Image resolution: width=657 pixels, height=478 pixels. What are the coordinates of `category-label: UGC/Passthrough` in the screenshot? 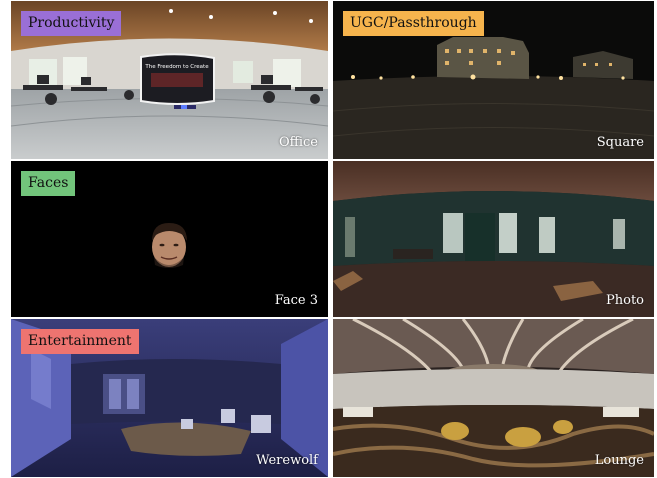 It's located at (413, 23).